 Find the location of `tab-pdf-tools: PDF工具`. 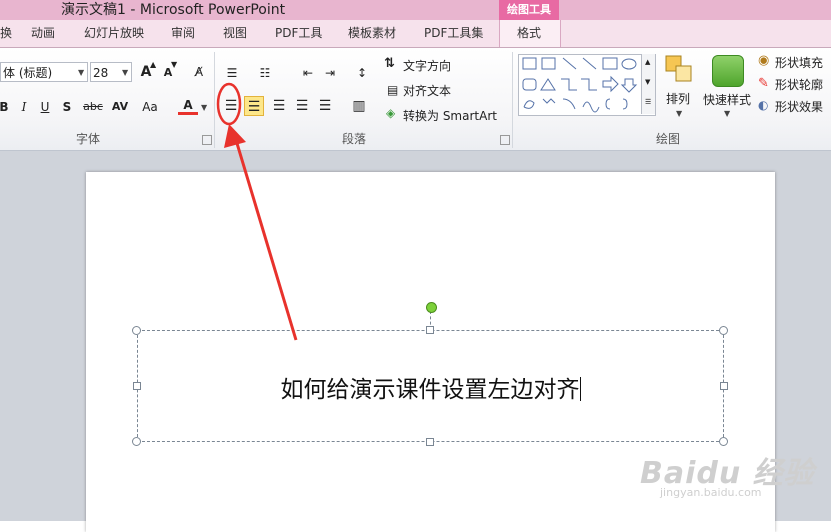

tab-pdf-tools: PDF工具 is located at coordinates (298, 33).